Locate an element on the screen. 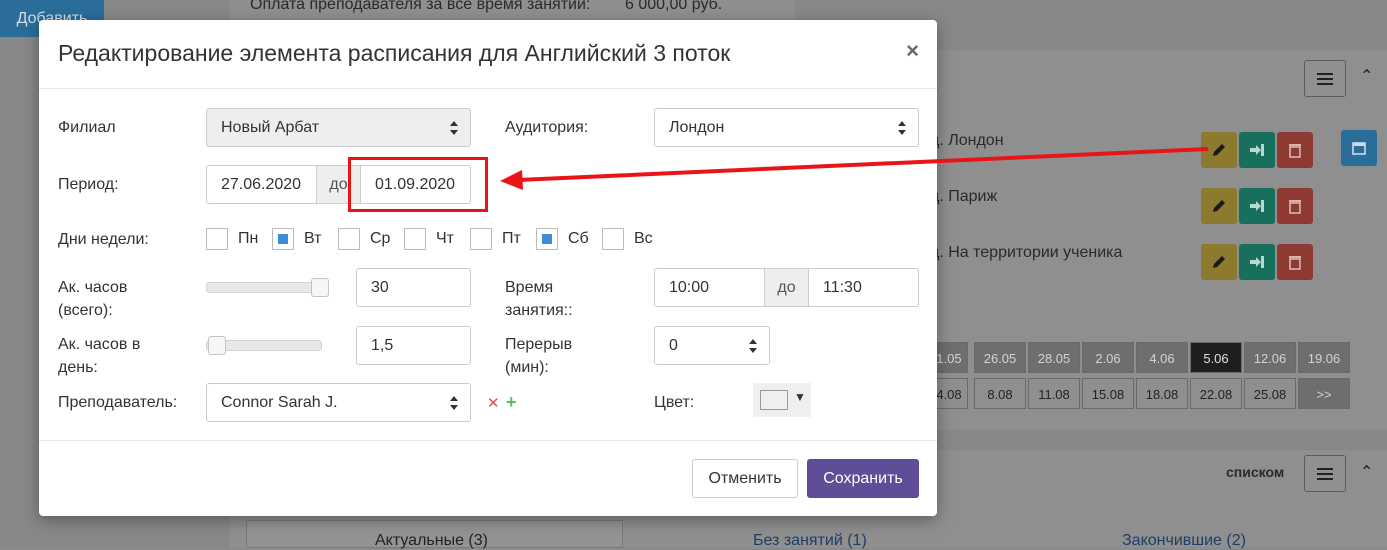  annotation-arrow is located at coordinates (854, 168).